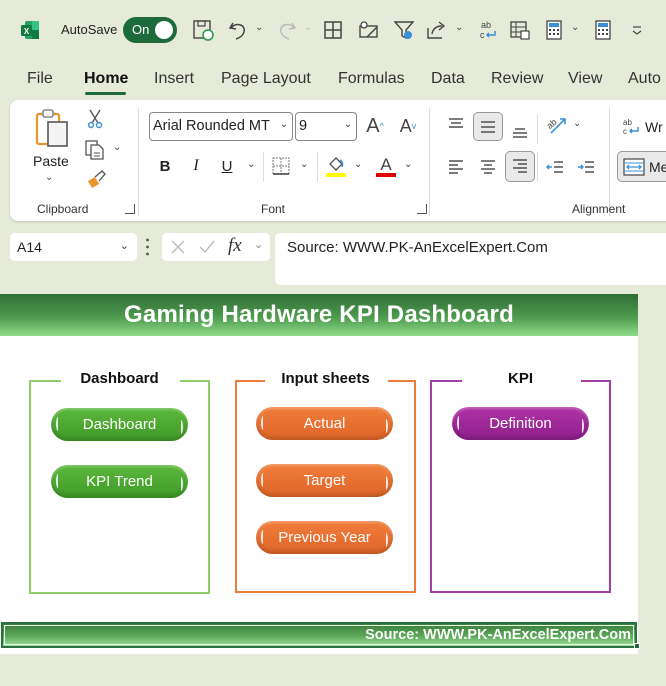 This screenshot has height=686, width=666. Describe the element at coordinates (238, 30) in the screenshot. I see `undo-icon` at that location.